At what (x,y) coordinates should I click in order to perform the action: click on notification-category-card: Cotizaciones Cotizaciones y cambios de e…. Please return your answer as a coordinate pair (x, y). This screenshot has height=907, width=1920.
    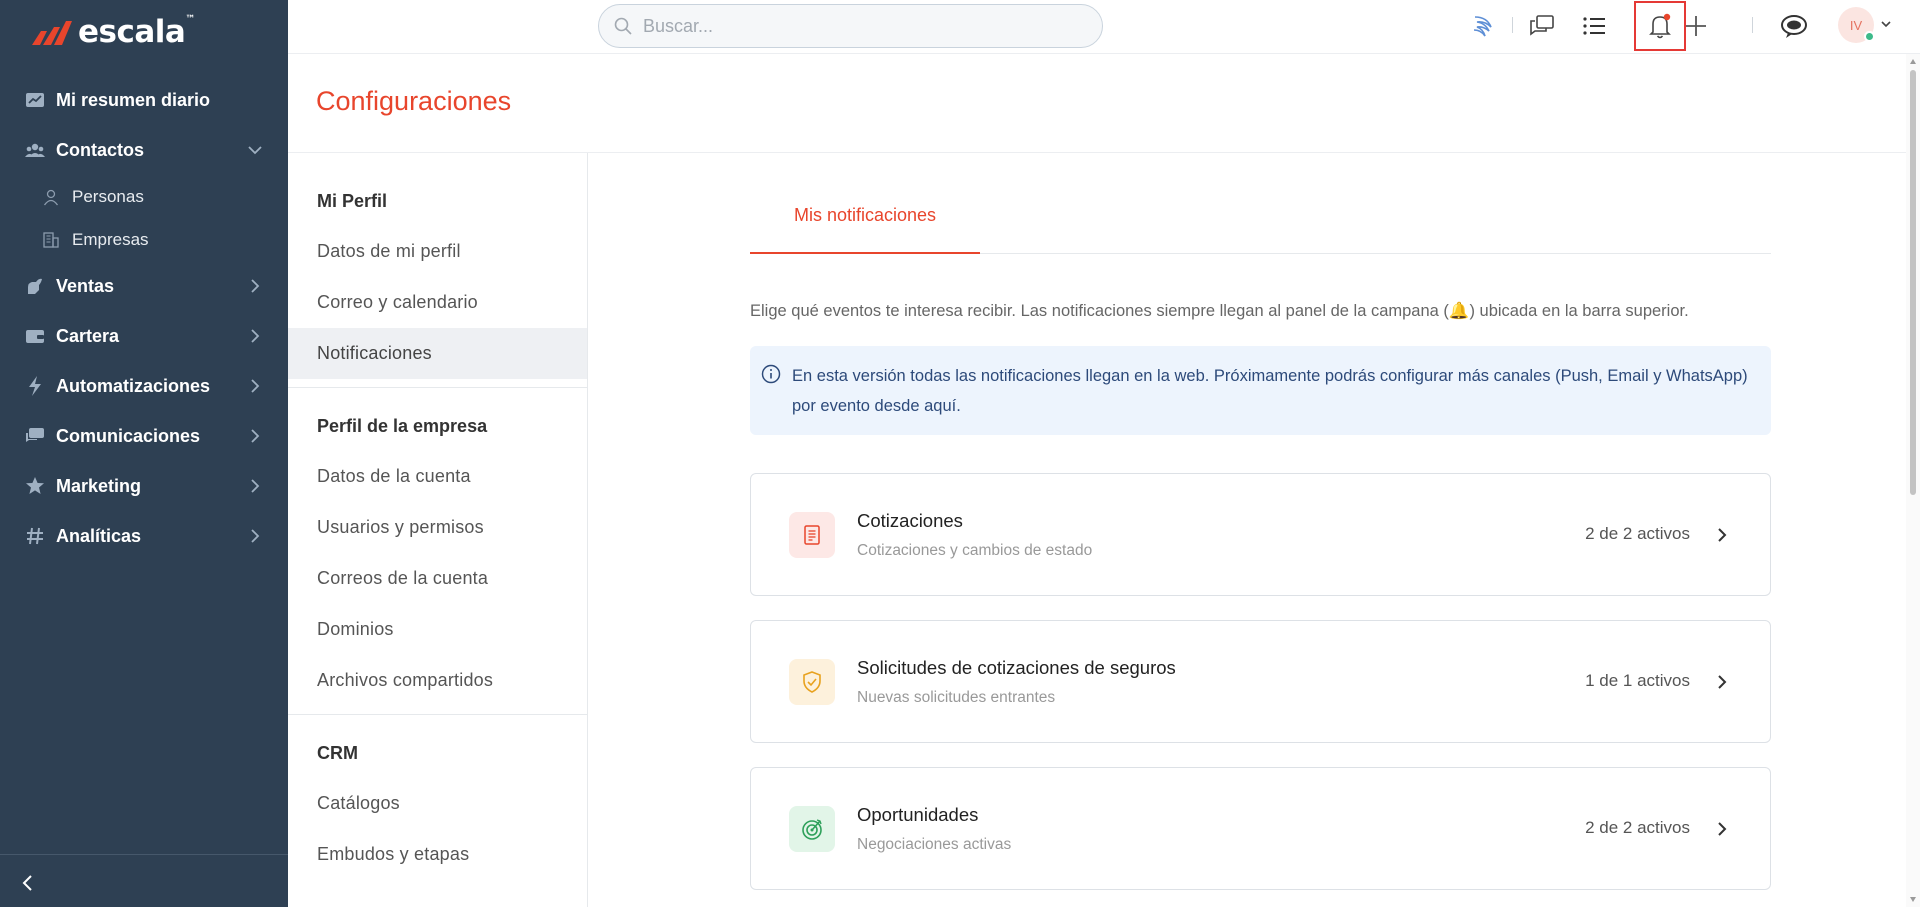
    Looking at the image, I should click on (1260, 534).